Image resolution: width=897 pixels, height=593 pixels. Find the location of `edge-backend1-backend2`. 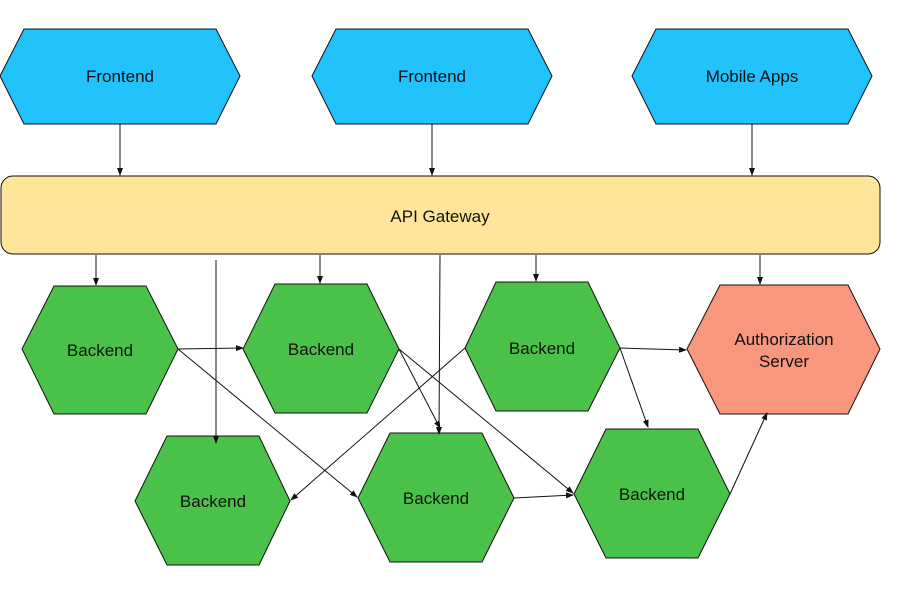

edge-backend1-backend2 is located at coordinates (210, 348).